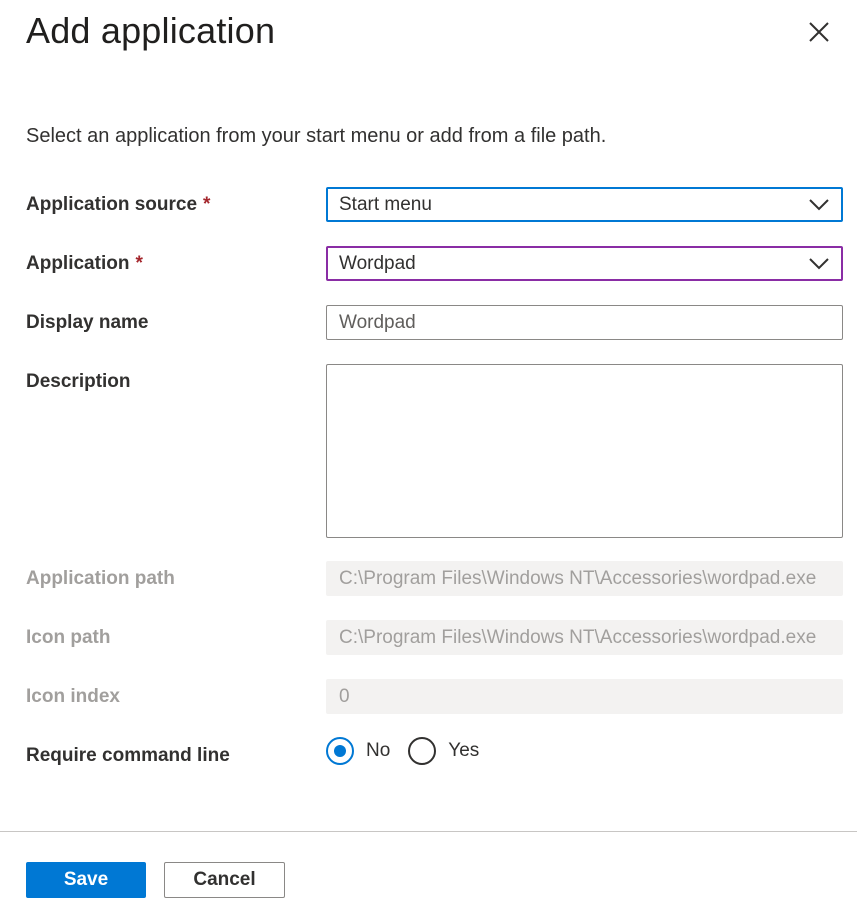 This screenshot has height=901, width=857. What do you see at coordinates (78, 381) in the screenshot?
I see `description-label: Description` at bounding box center [78, 381].